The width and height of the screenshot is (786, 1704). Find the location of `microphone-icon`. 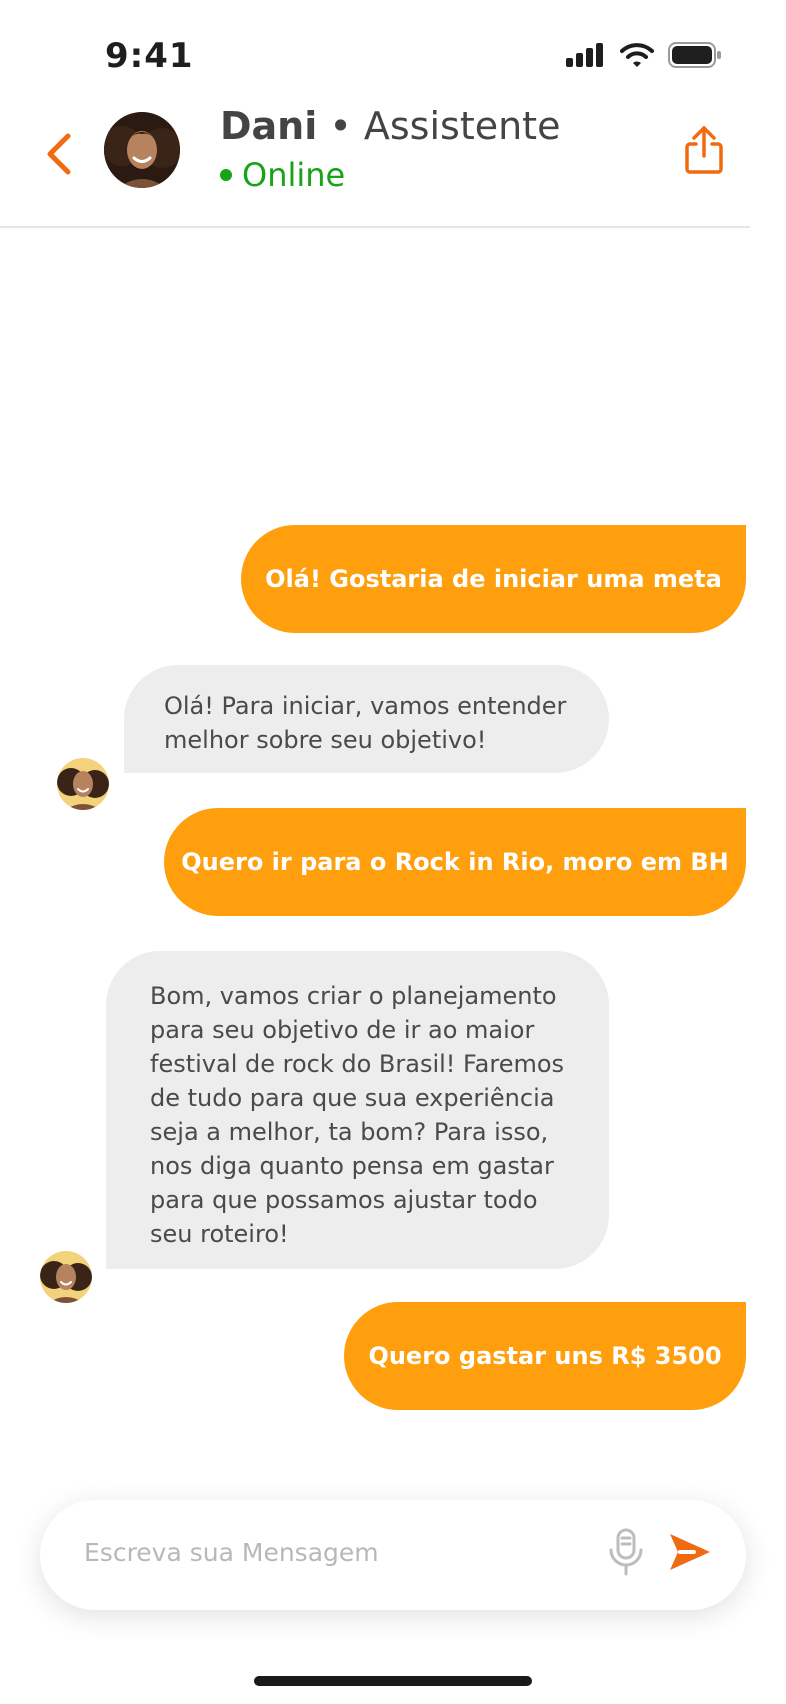

microphone-icon is located at coordinates (626, 1552).